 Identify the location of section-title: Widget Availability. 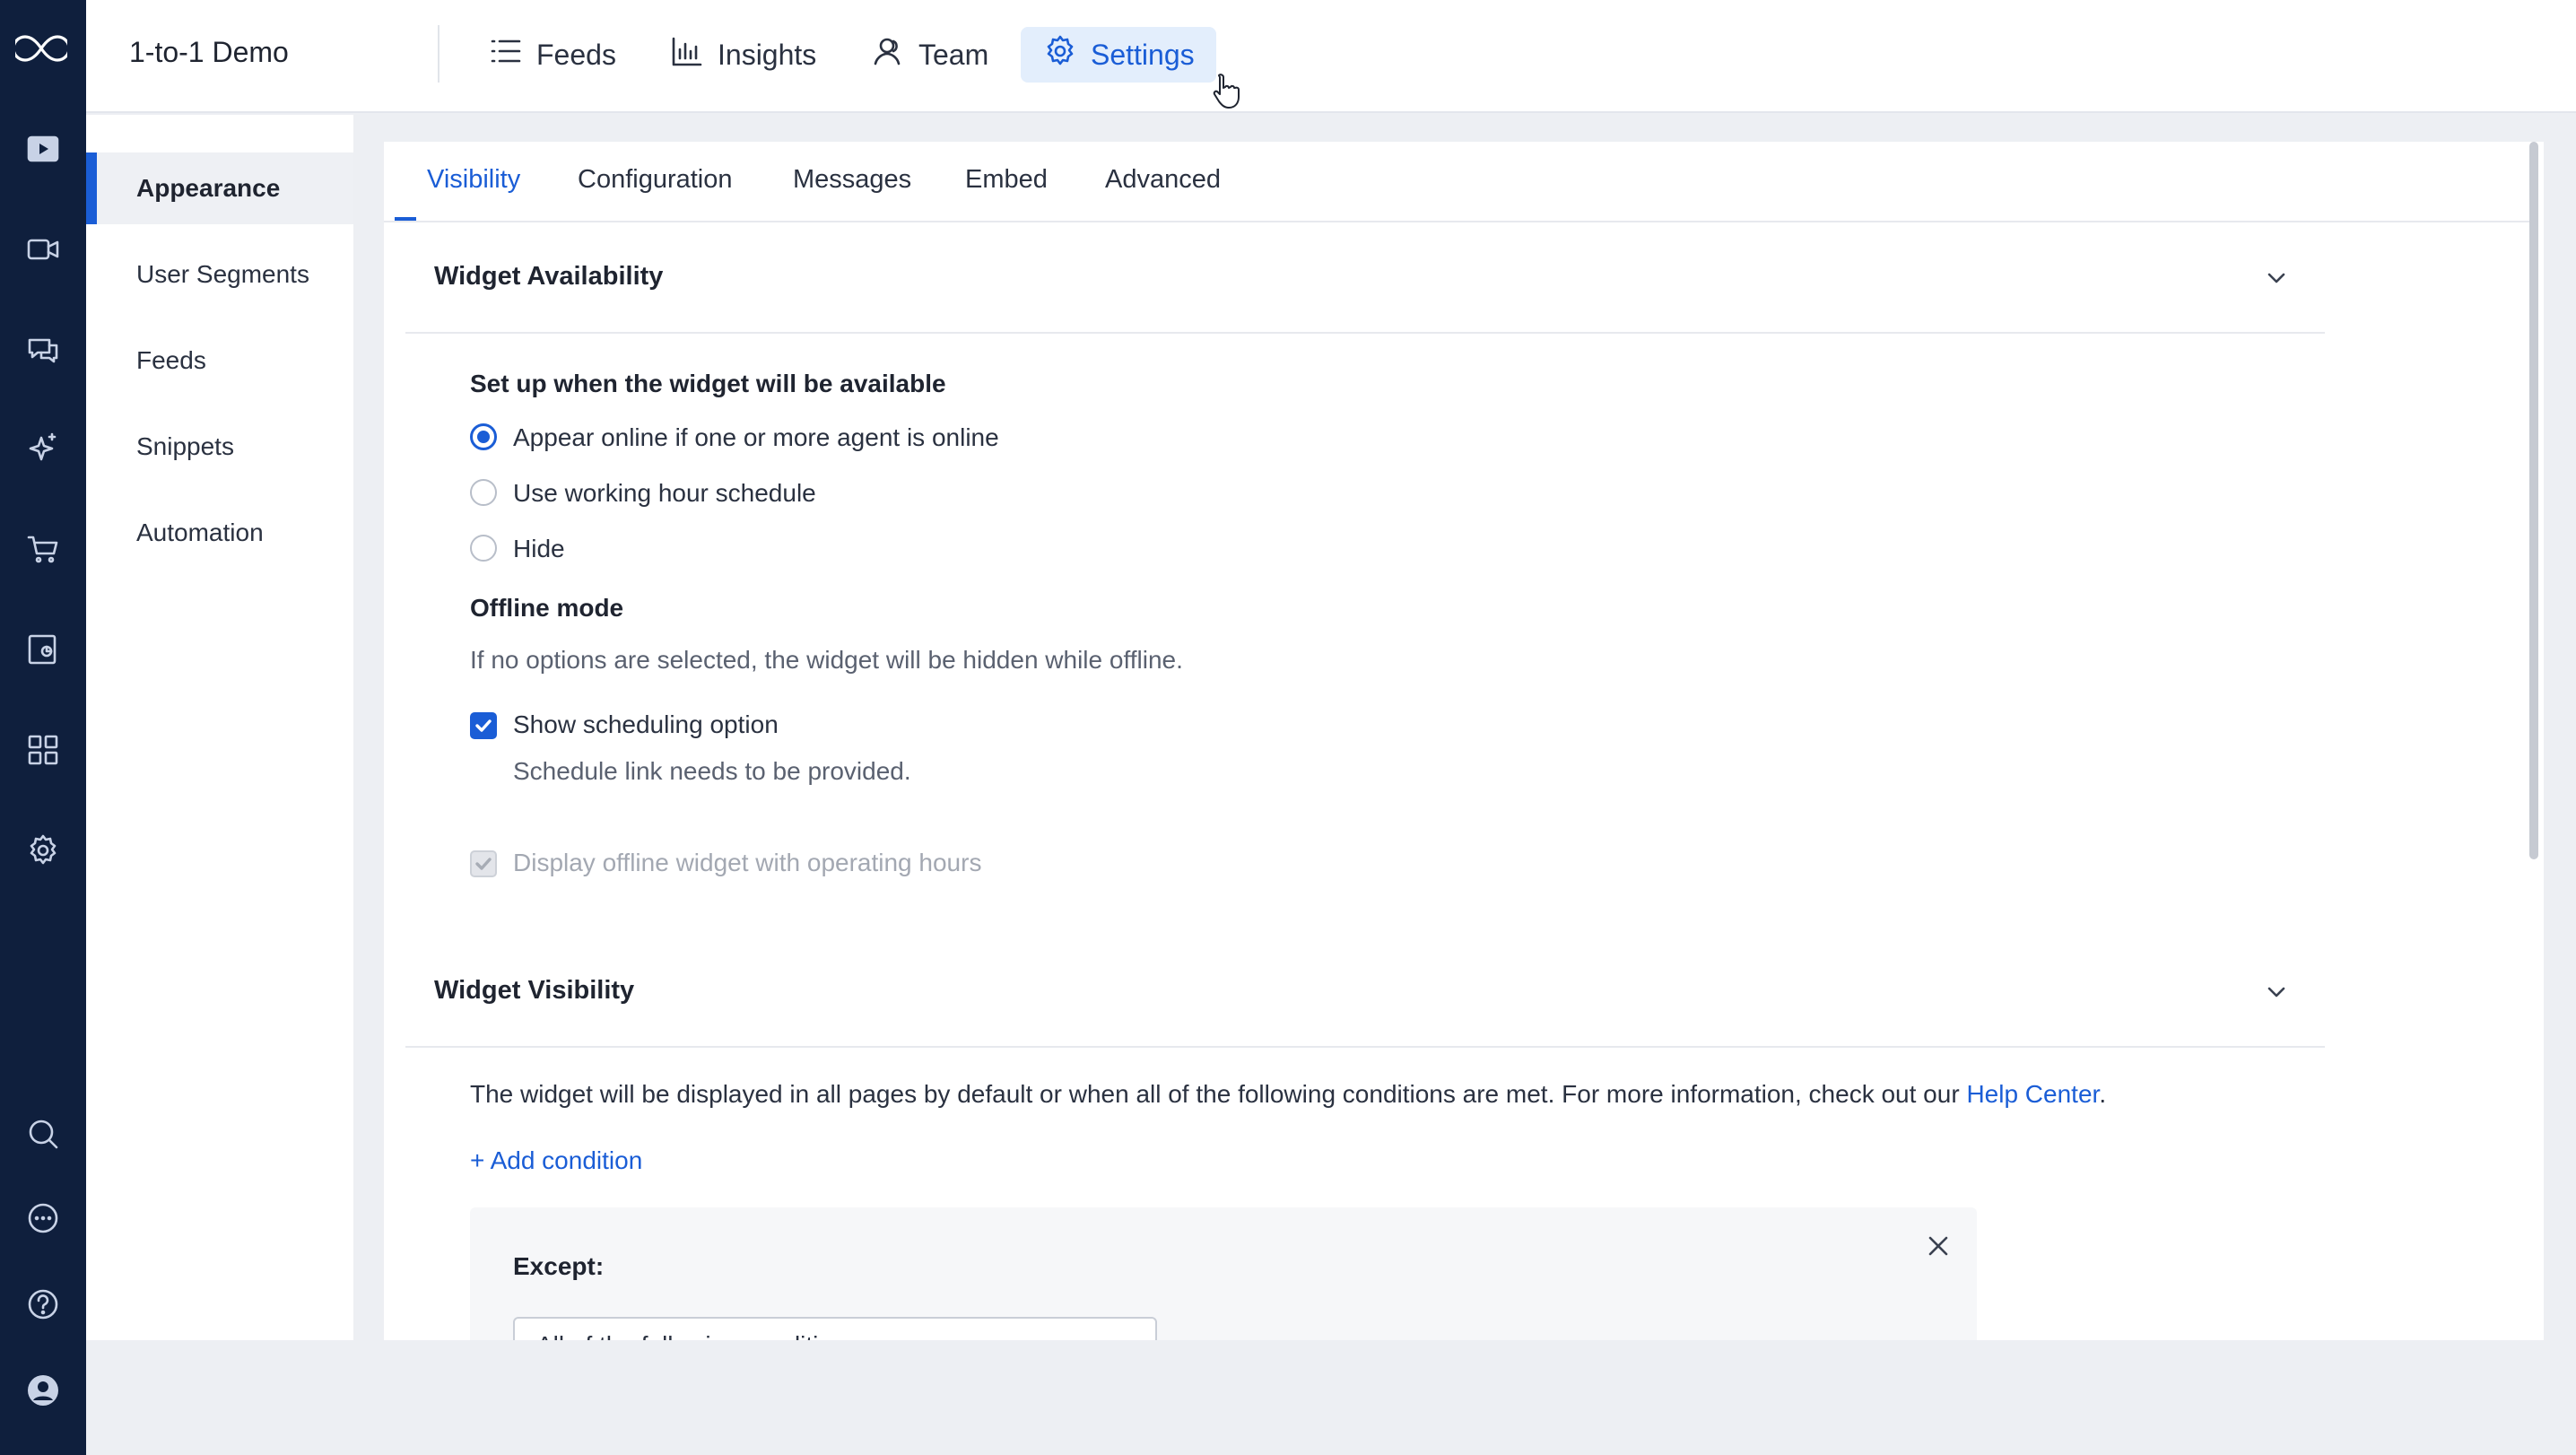
(549, 276).